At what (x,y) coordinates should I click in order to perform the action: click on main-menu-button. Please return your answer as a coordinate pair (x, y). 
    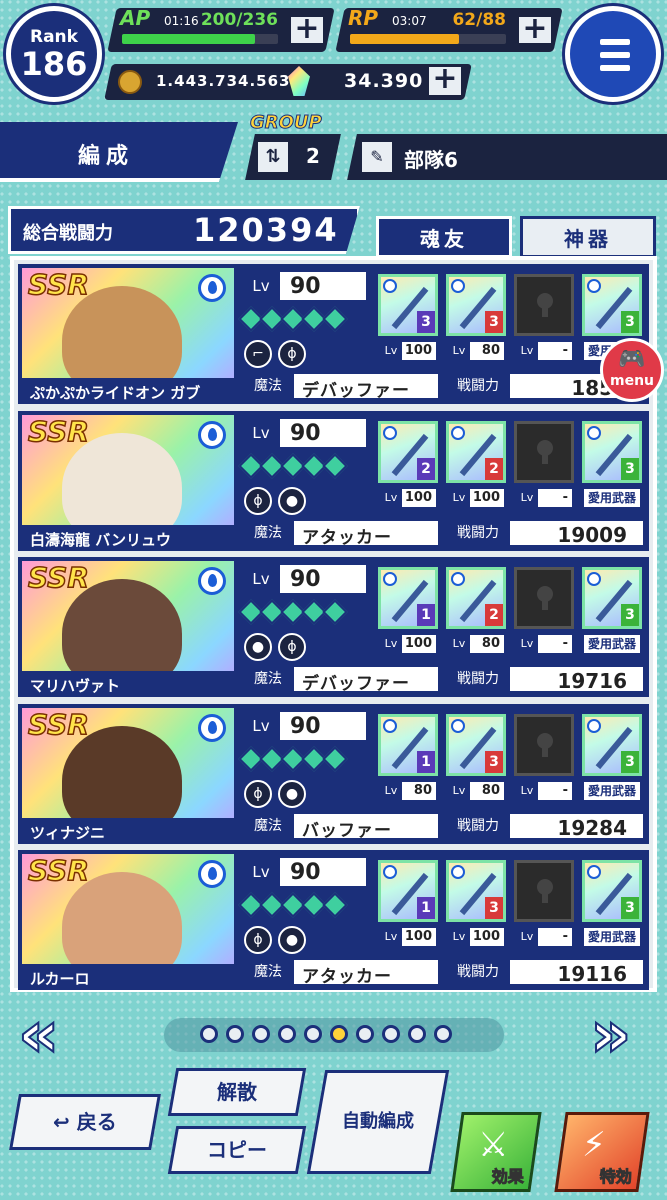
    Looking at the image, I should click on (613, 54).